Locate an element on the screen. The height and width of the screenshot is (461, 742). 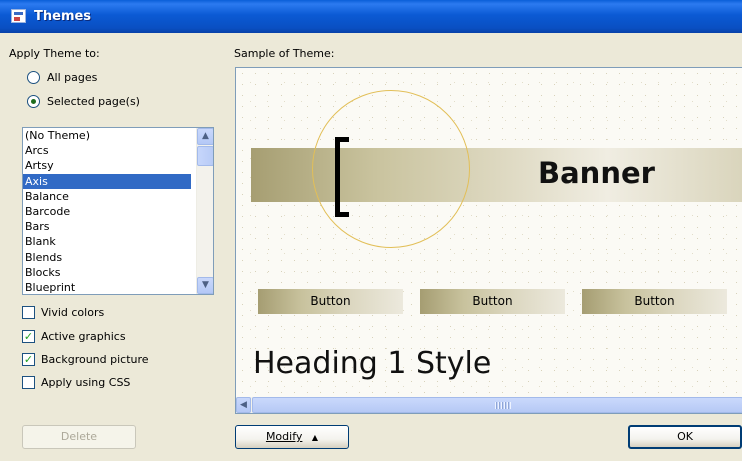
chevron-up-icon: ▲ is located at coordinates (315, 437).